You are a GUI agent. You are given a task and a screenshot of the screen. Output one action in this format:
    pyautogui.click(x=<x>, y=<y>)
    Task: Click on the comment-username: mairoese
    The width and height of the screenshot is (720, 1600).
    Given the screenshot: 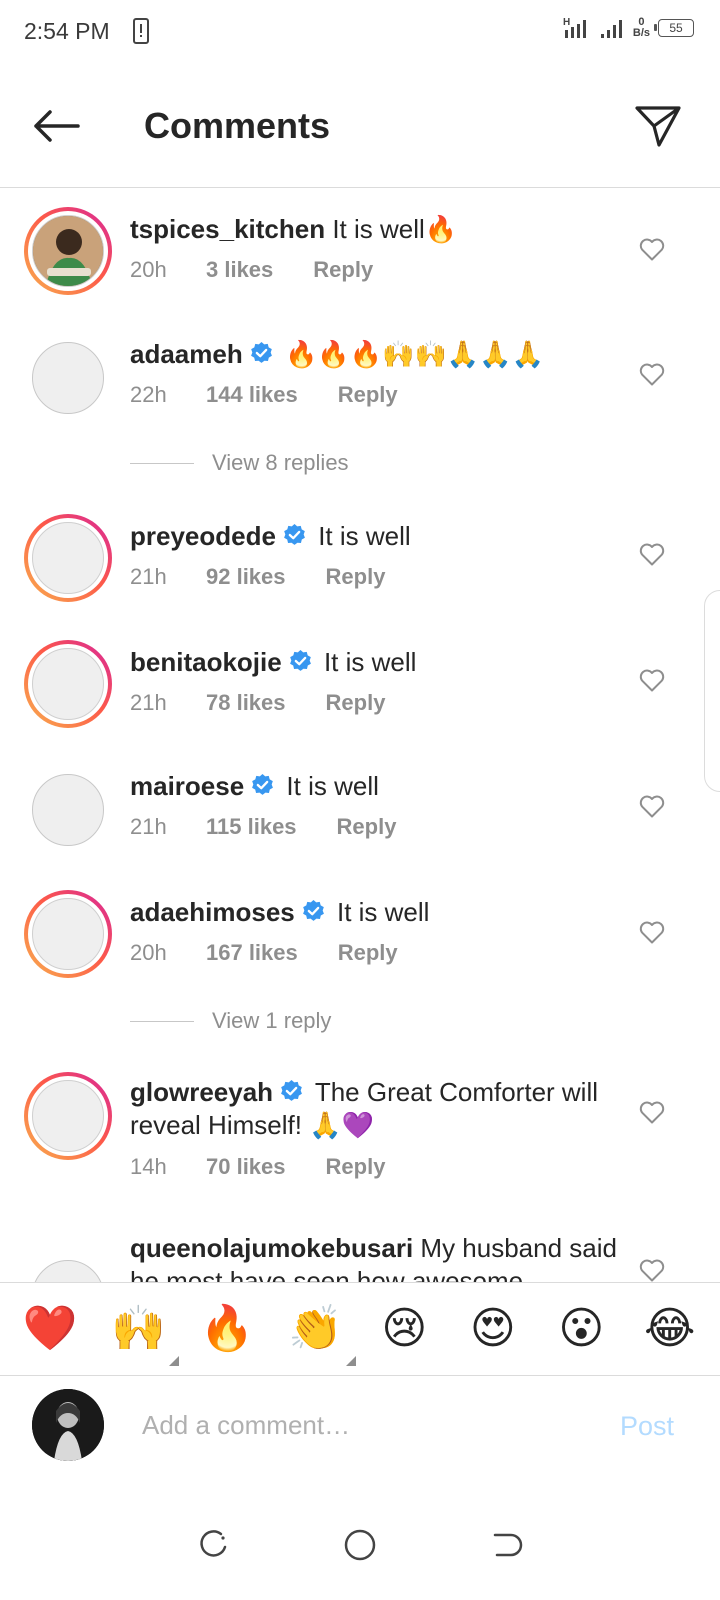 What is the action you would take?
    pyautogui.click(x=187, y=786)
    